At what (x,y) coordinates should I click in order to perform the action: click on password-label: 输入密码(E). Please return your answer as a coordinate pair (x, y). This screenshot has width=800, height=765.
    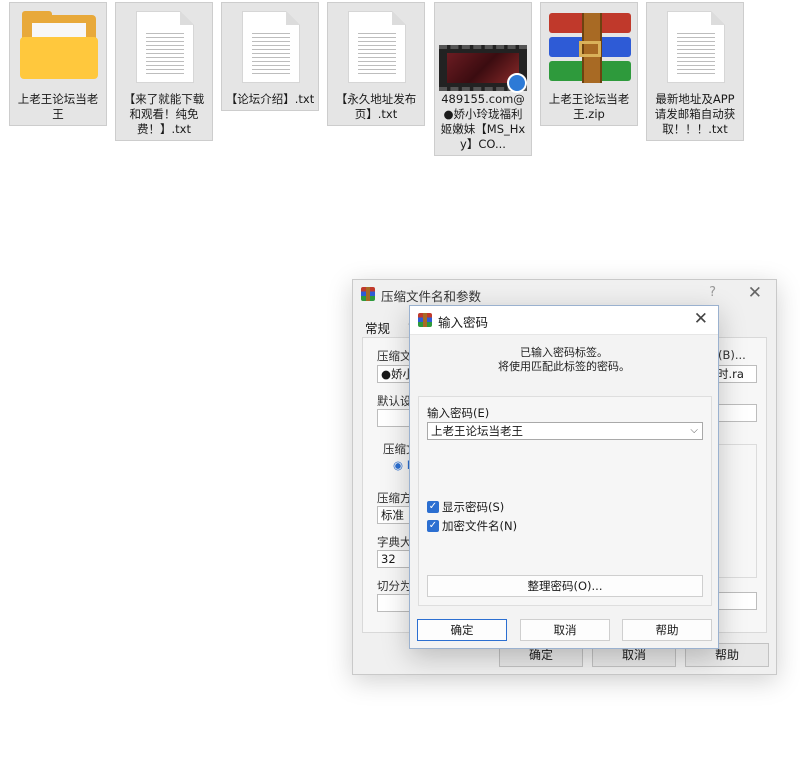
    Looking at the image, I should click on (458, 413).